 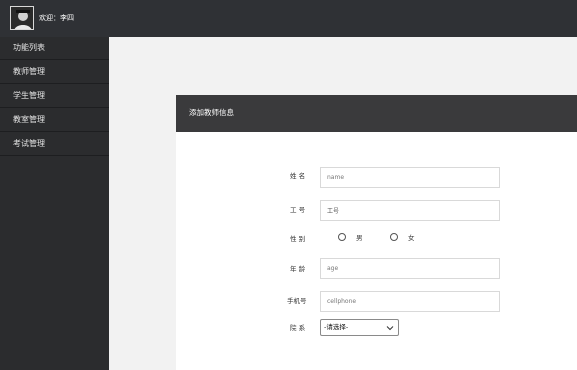 What do you see at coordinates (29, 143) in the screenshot?
I see `sidebar-item-label: 考试管理` at bounding box center [29, 143].